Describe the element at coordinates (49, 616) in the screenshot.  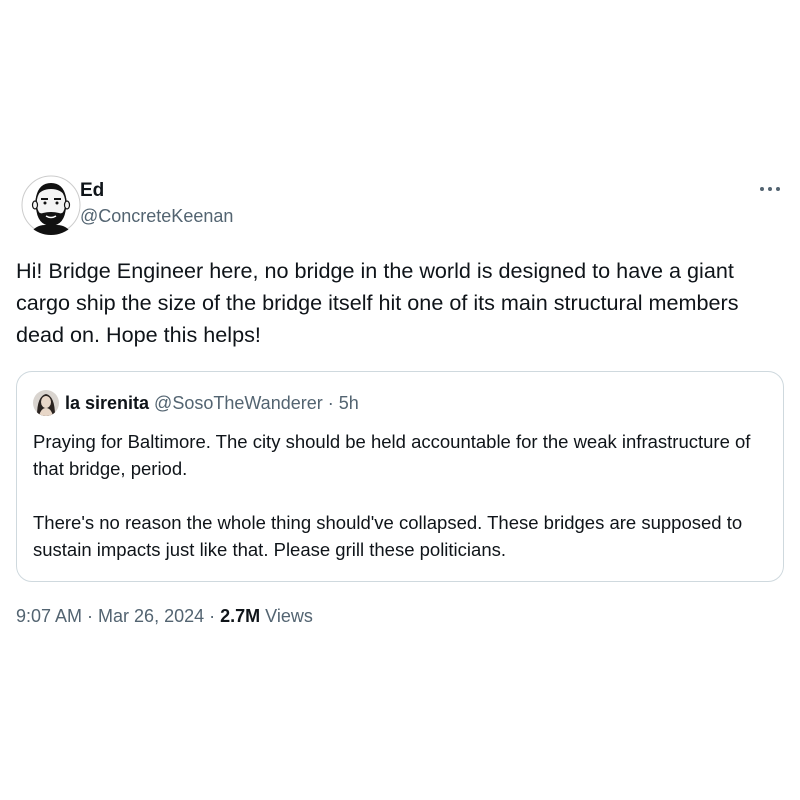
I see `tweet-time: 9:07 AM` at that location.